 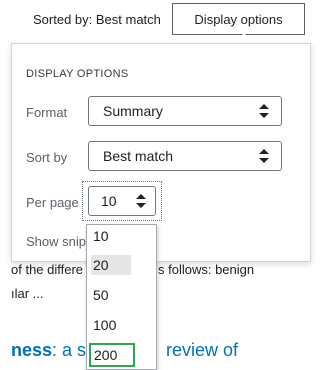 What do you see at coordinates (47, 157) in the screenshot?
I see `sort-by-label: Sort by` at bounding box center [47, 157].